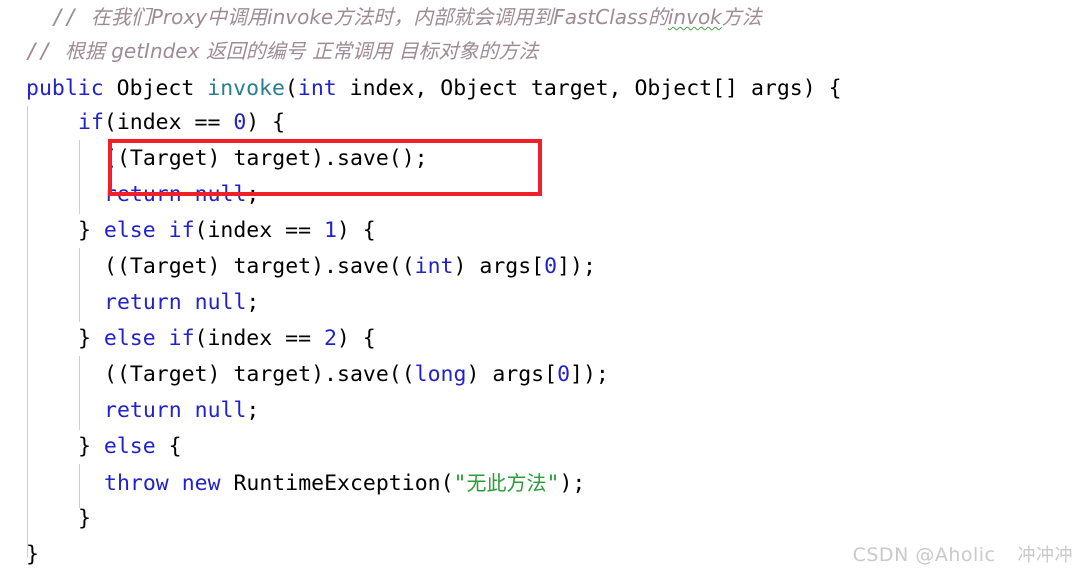  What do you see at coordinates (330, 230) in the screenshot?
I see `index-value-1: 1` at bounding box center [330, 230].